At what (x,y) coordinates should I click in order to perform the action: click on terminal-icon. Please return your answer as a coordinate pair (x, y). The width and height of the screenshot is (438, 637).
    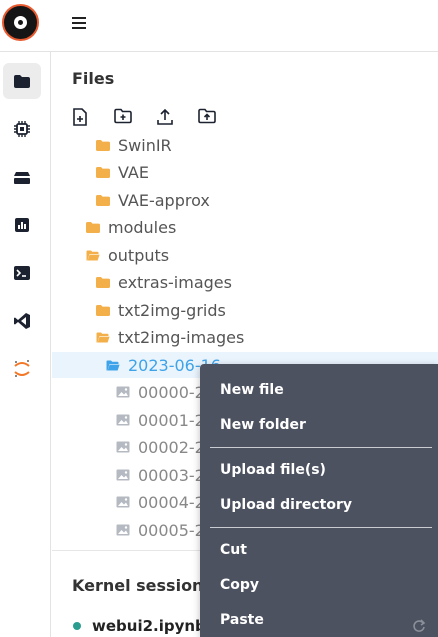
    Looking at the image, I should click on (22, 273).